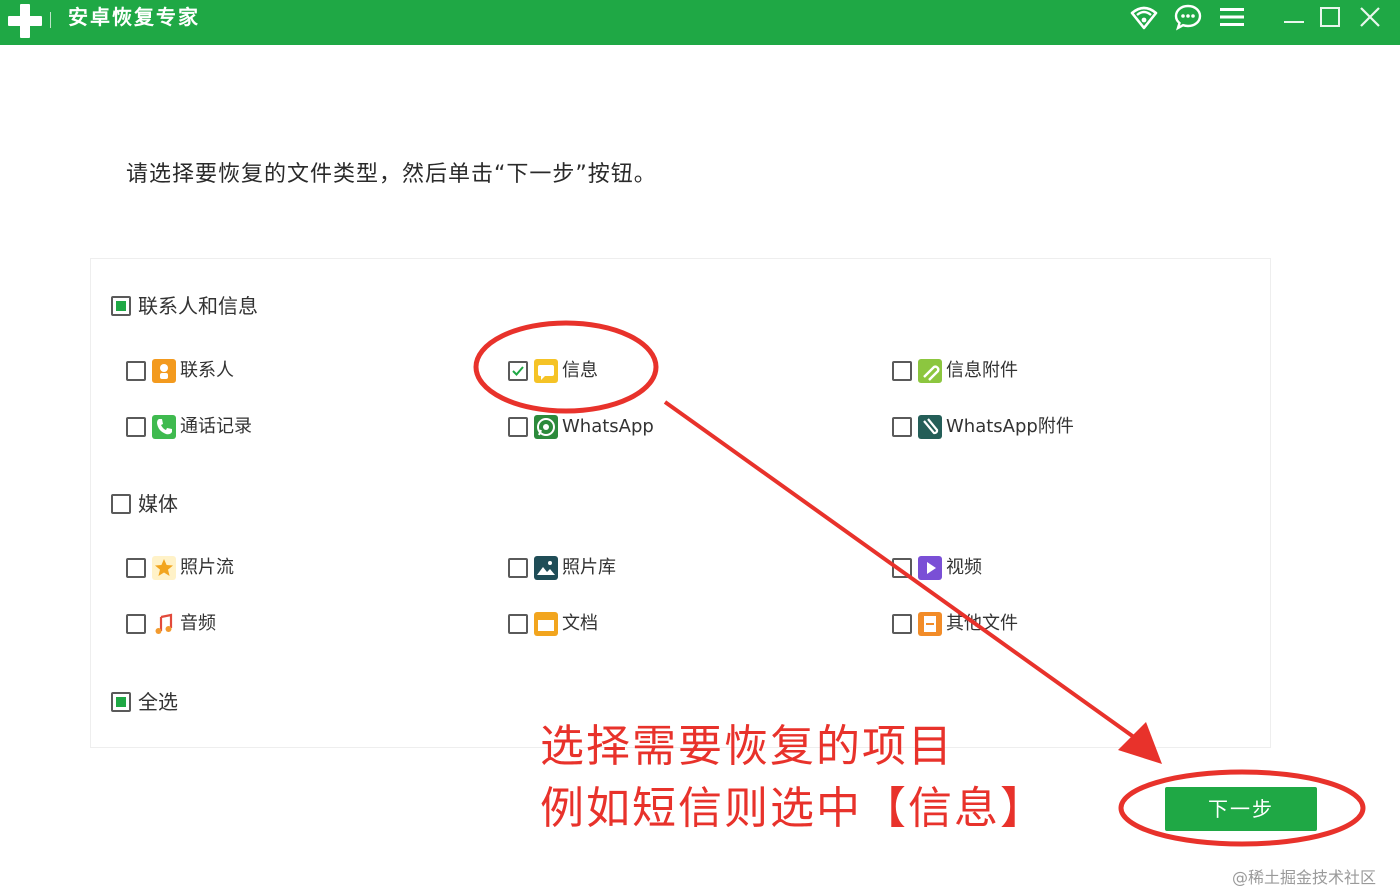  What do you see at coordinates (566, 367) in the screenshot?
I see `highlight-ellipse-messages` at bounding box center [566, 367].